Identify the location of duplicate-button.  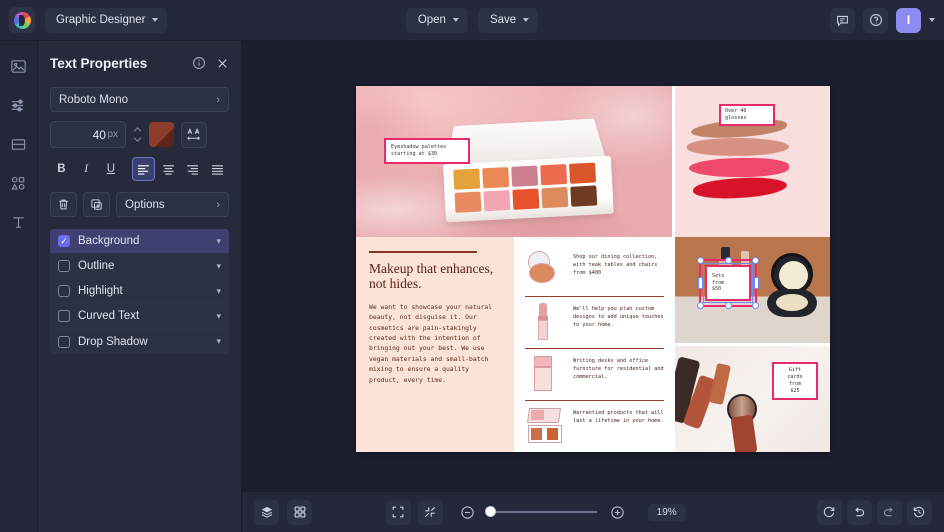
(96, 204).